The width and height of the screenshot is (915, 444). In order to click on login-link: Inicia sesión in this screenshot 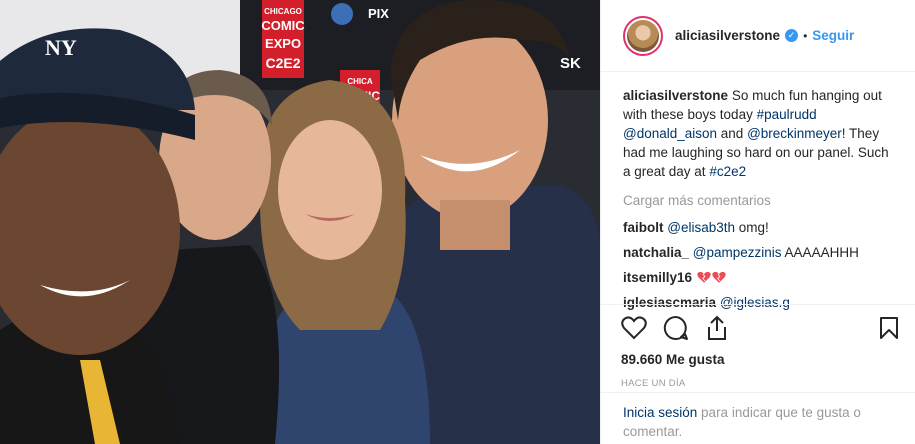, I will do `click(660, 412)`.